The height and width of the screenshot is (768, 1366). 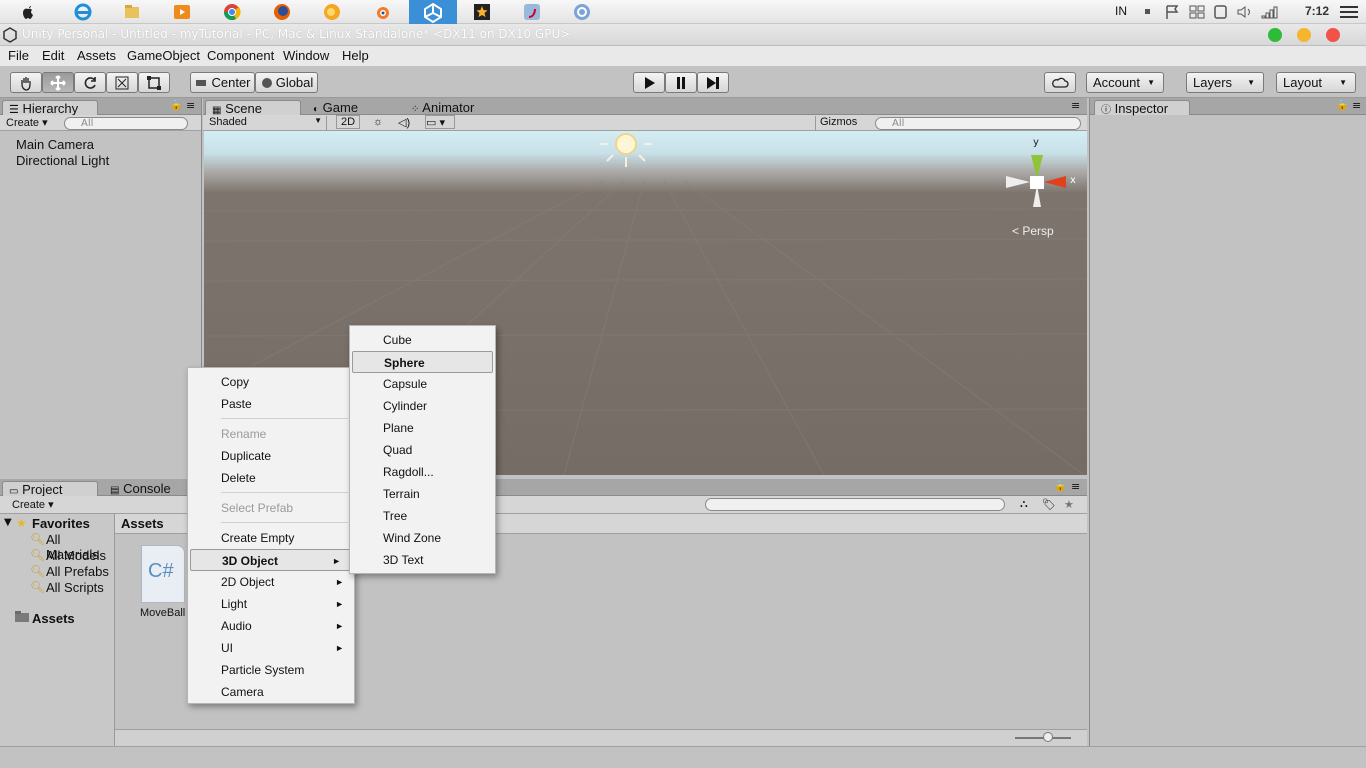 What do you see at coordinates (482, 12) in the screenshot?
I see `movie-icon` at bounding box center [482, 12].